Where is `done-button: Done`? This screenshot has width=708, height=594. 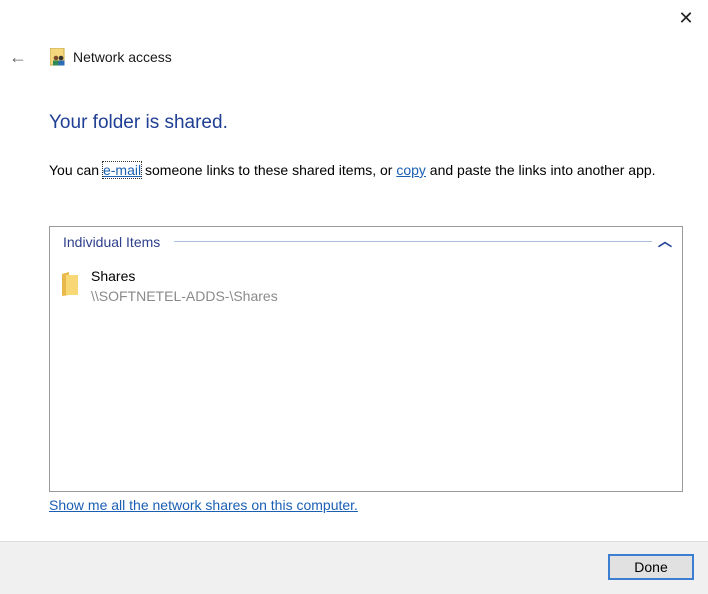 done-button: Done is located at coordinates (651, 567).